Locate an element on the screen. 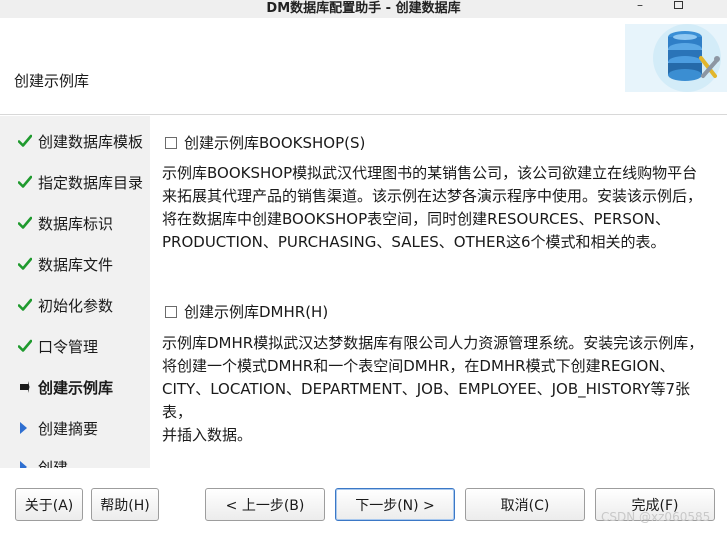 The height and width of the screenshot is (533, 727). dmhr-checkbox-label: 创建示例库DMHR(H) is located at coordinates (256, 311).